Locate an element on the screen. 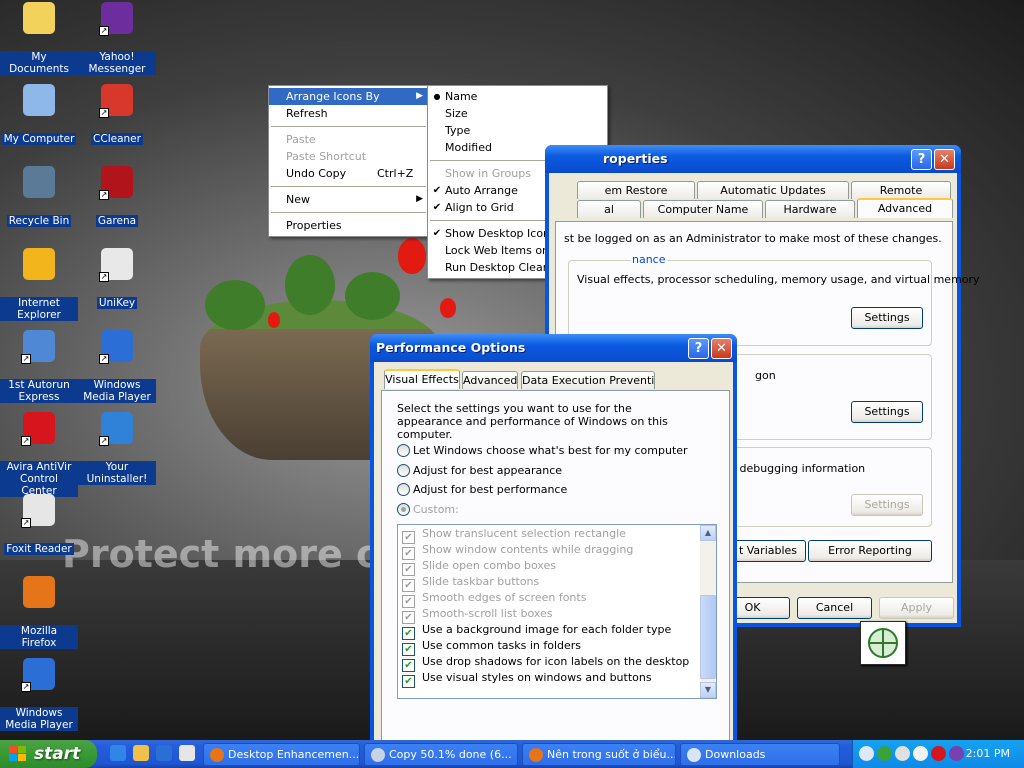 The image size is (1024, 768). checkbox-label: Smooth edges of screen fonts is located at coordinates (504, 597).